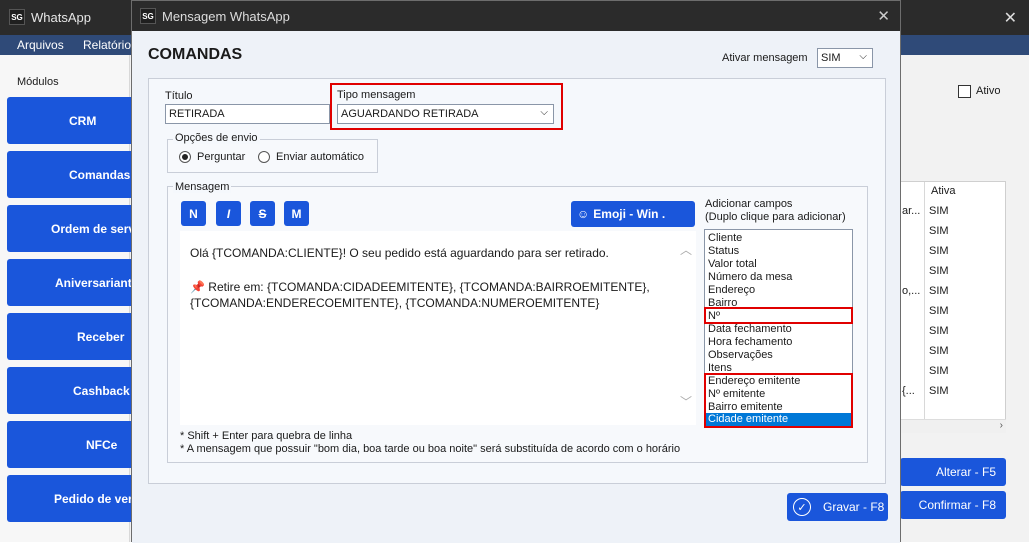 Image resolution: width=1029 pixels, height=543 pixels. What do you see at coordinates (953, 307) in the screenshot?
I see `records-table` at bounding box center [953, 307].